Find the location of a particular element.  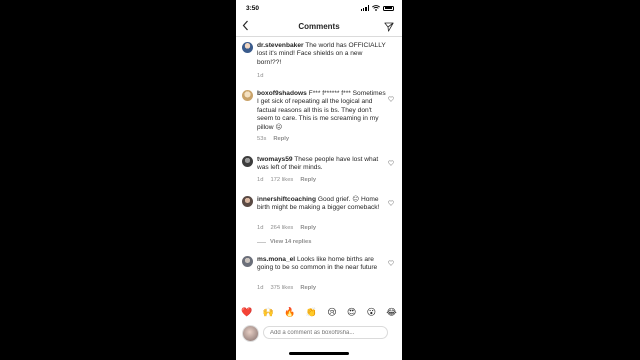

view-replies-label: View 14 replies is located at coordinates (291, 242).